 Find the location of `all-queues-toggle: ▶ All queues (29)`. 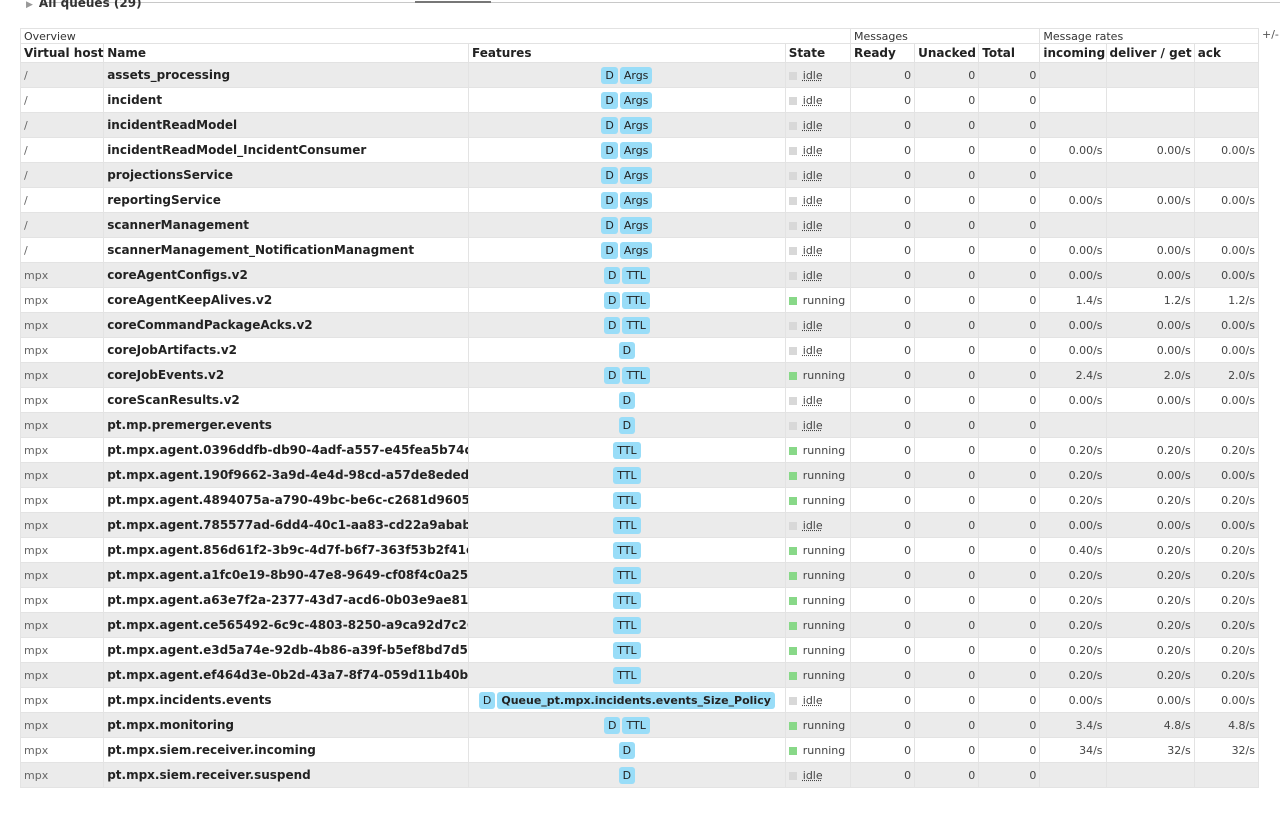

all-queues-toggle: ▶ All queues (29) is located at coordinates (84, 5).